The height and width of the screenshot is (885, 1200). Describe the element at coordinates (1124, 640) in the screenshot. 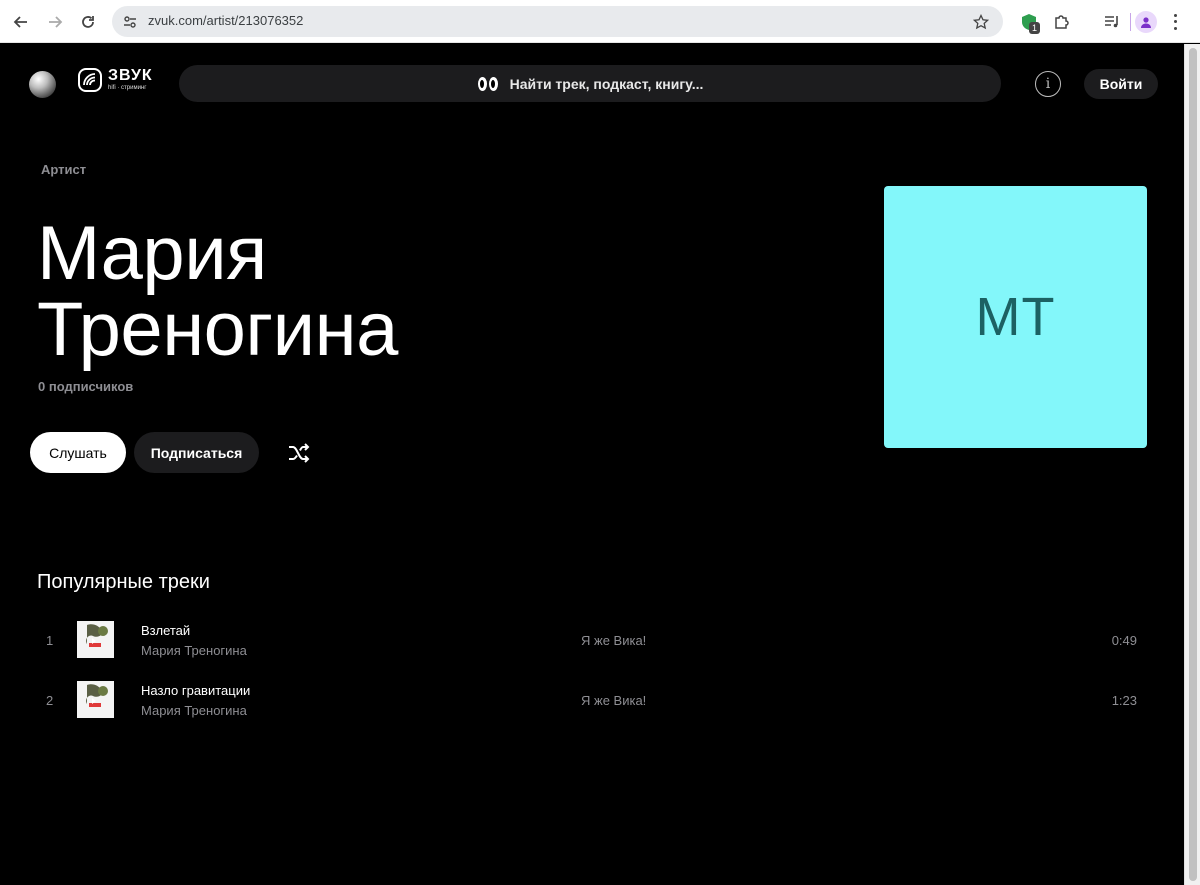

I see `track-duration: 0:49` at that location.